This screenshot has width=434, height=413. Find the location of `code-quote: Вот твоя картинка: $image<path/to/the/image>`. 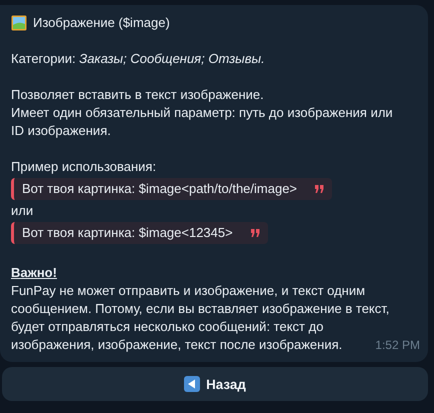

code-quote: Вот твоя картинка: $image<path/to/the/image> is located at coordinates (171, 189).